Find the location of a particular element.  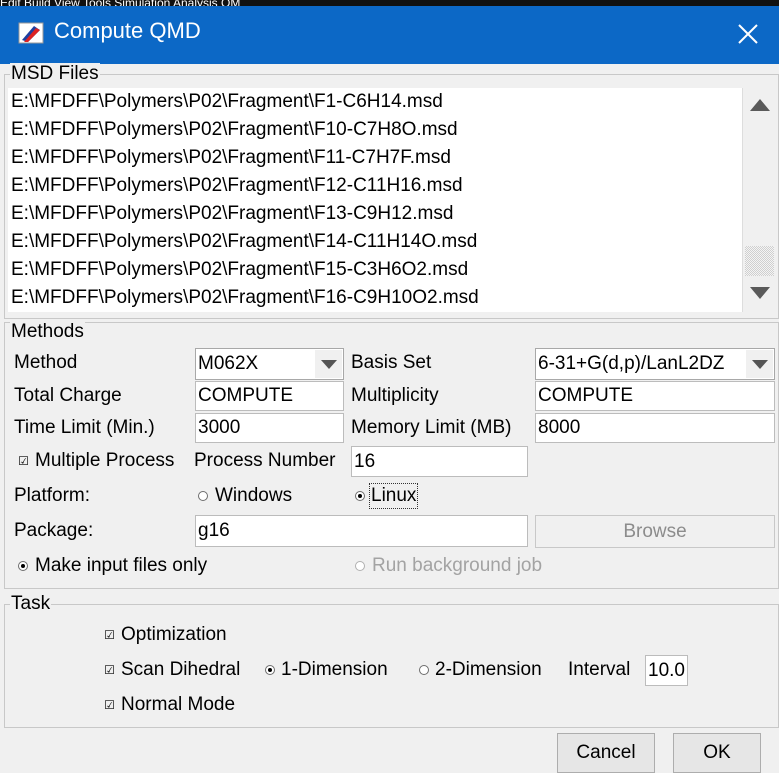

task-label: Task is located at coordinates (31, 604).